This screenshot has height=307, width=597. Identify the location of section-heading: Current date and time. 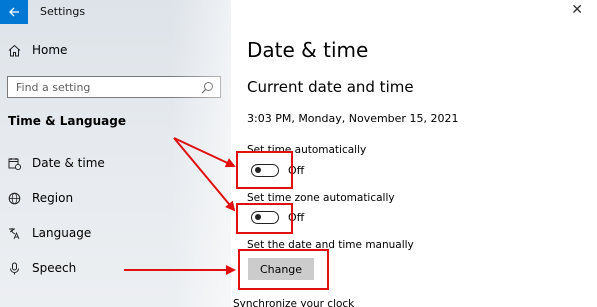
(330, 87).